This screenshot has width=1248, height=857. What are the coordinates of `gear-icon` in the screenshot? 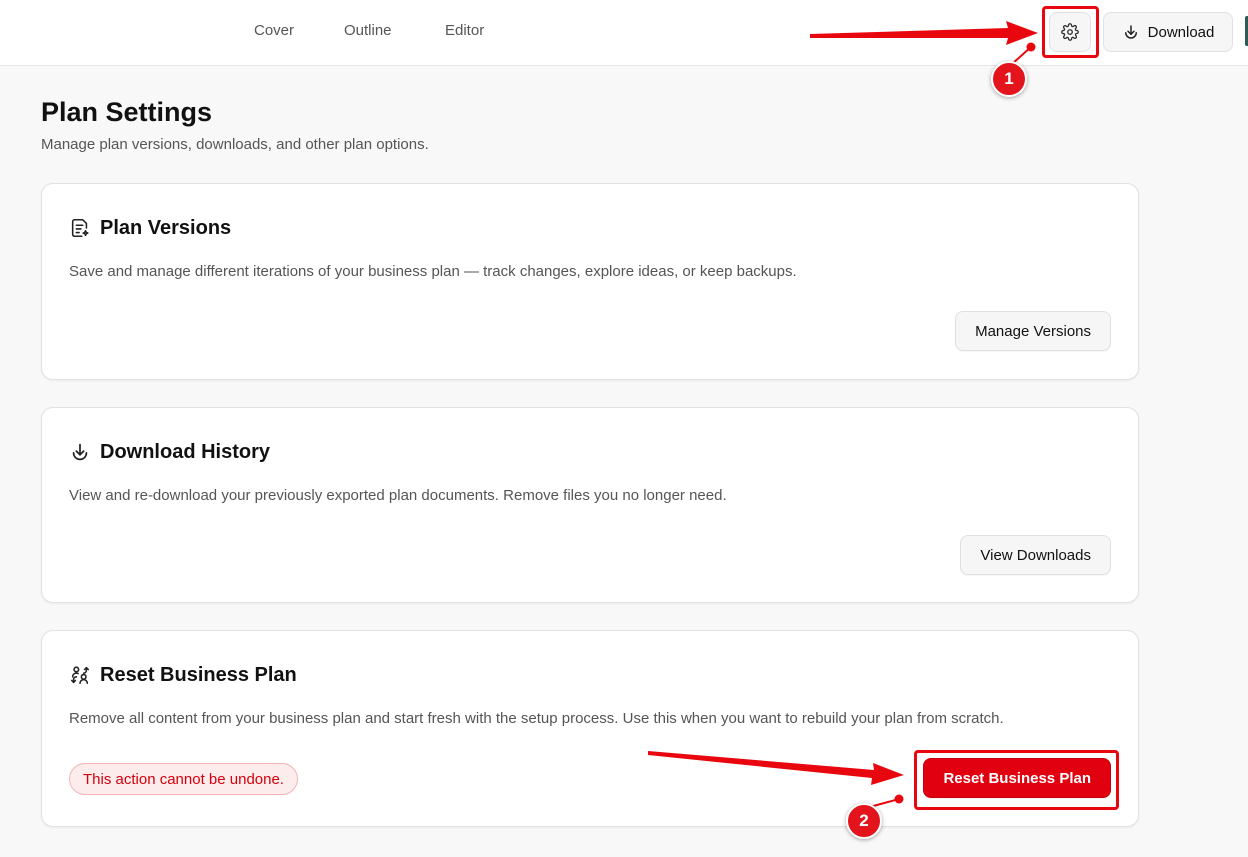 It's located at (1070, 32).